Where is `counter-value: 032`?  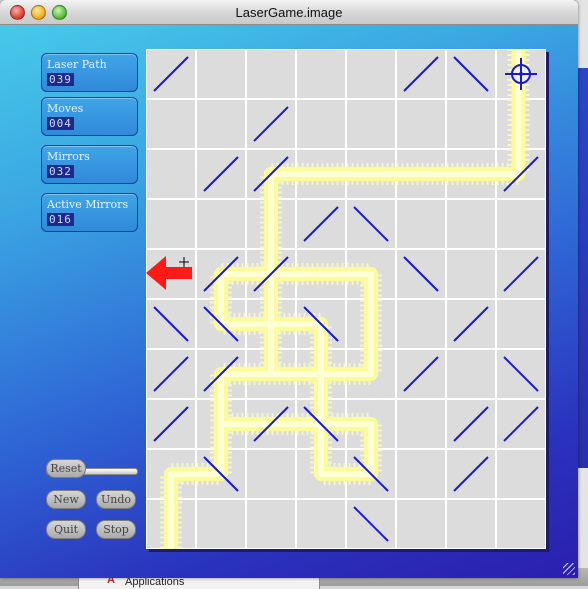 counter-value: 032 is located at coordinates (60, 171).